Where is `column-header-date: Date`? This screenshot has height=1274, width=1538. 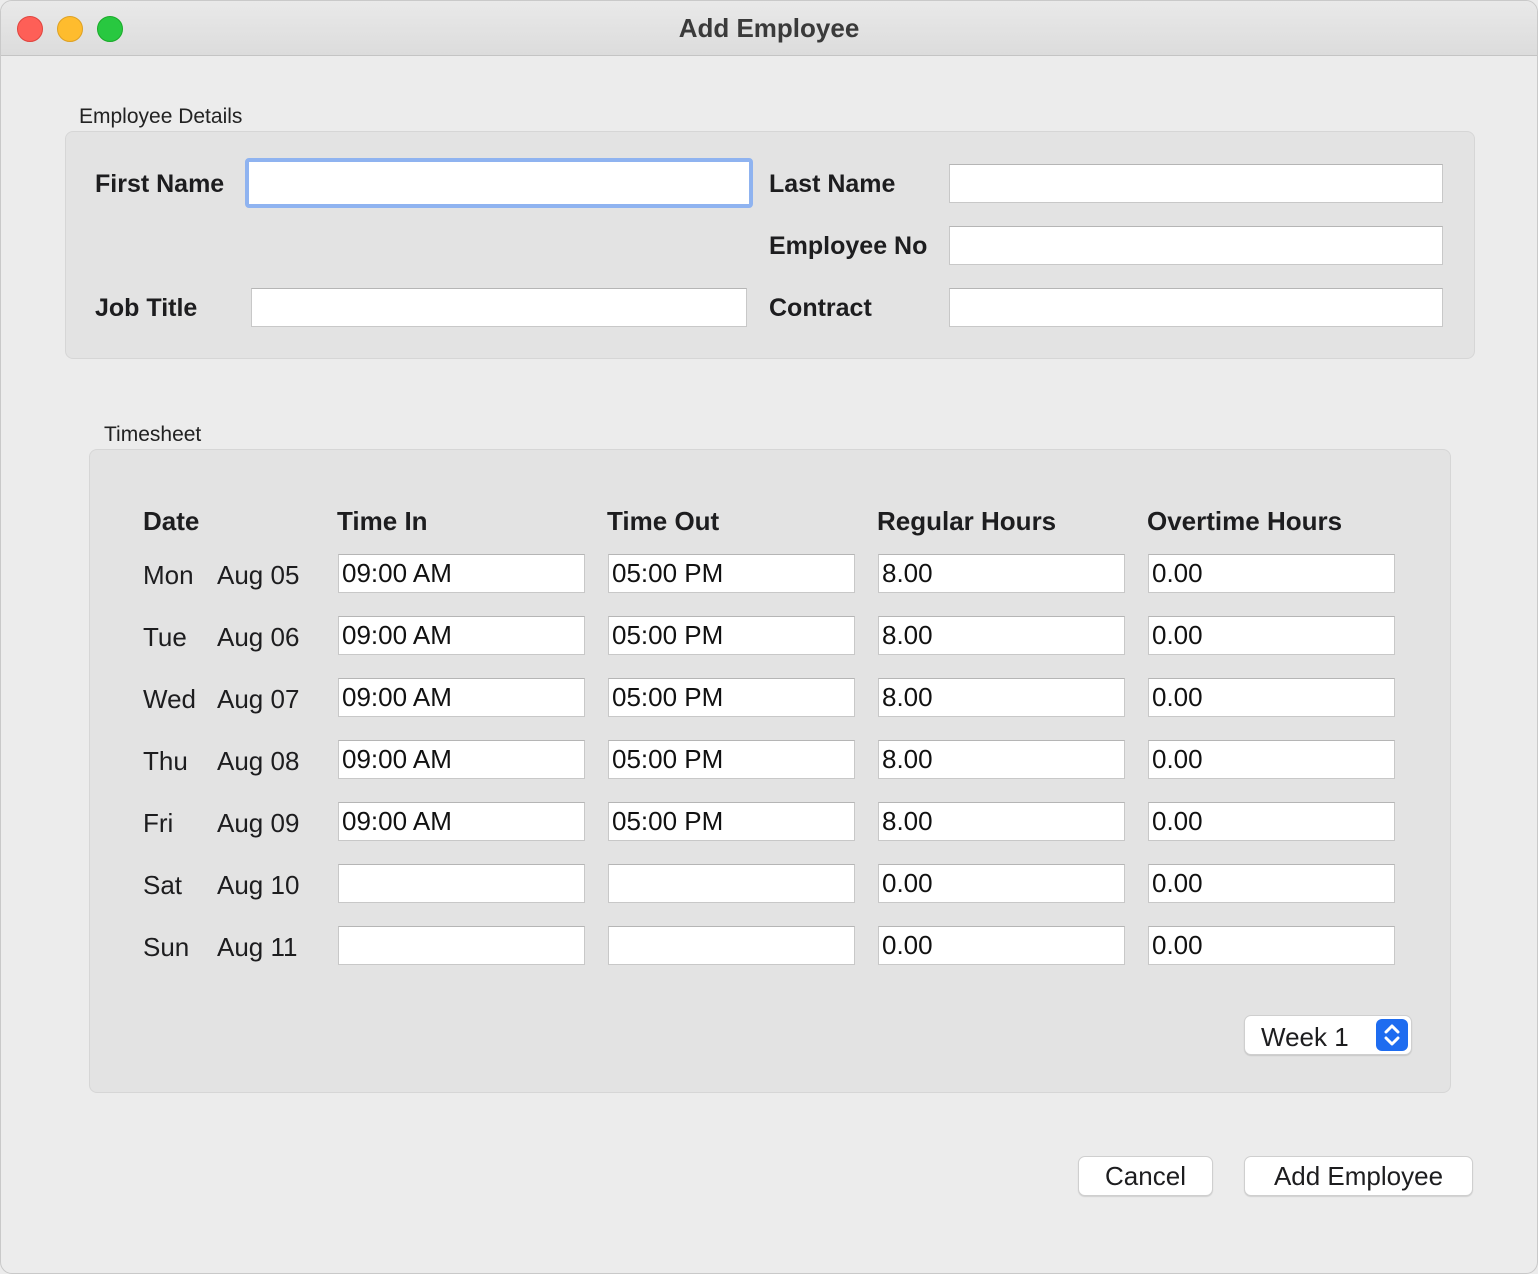
column-header-date: Date is located at coordinates (171, 521).